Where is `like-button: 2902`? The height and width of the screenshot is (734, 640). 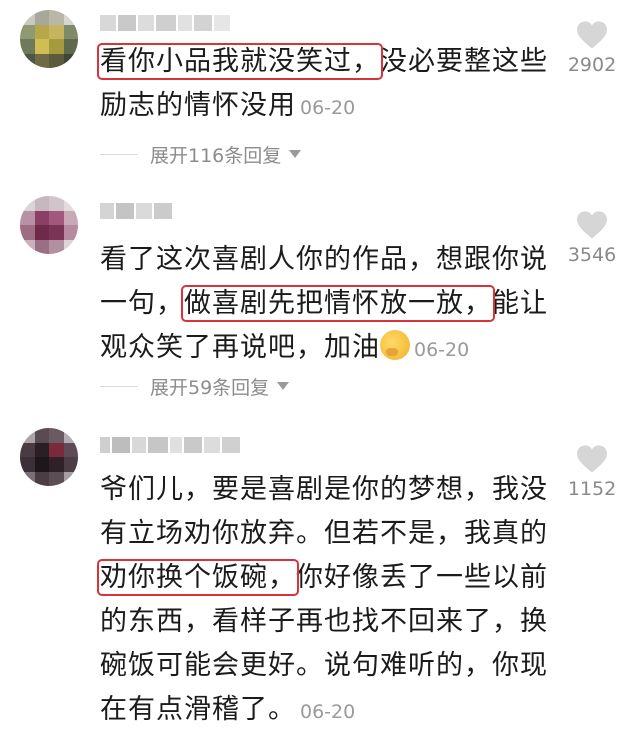
like-button: 2902 is located at coordinates (592, 48).